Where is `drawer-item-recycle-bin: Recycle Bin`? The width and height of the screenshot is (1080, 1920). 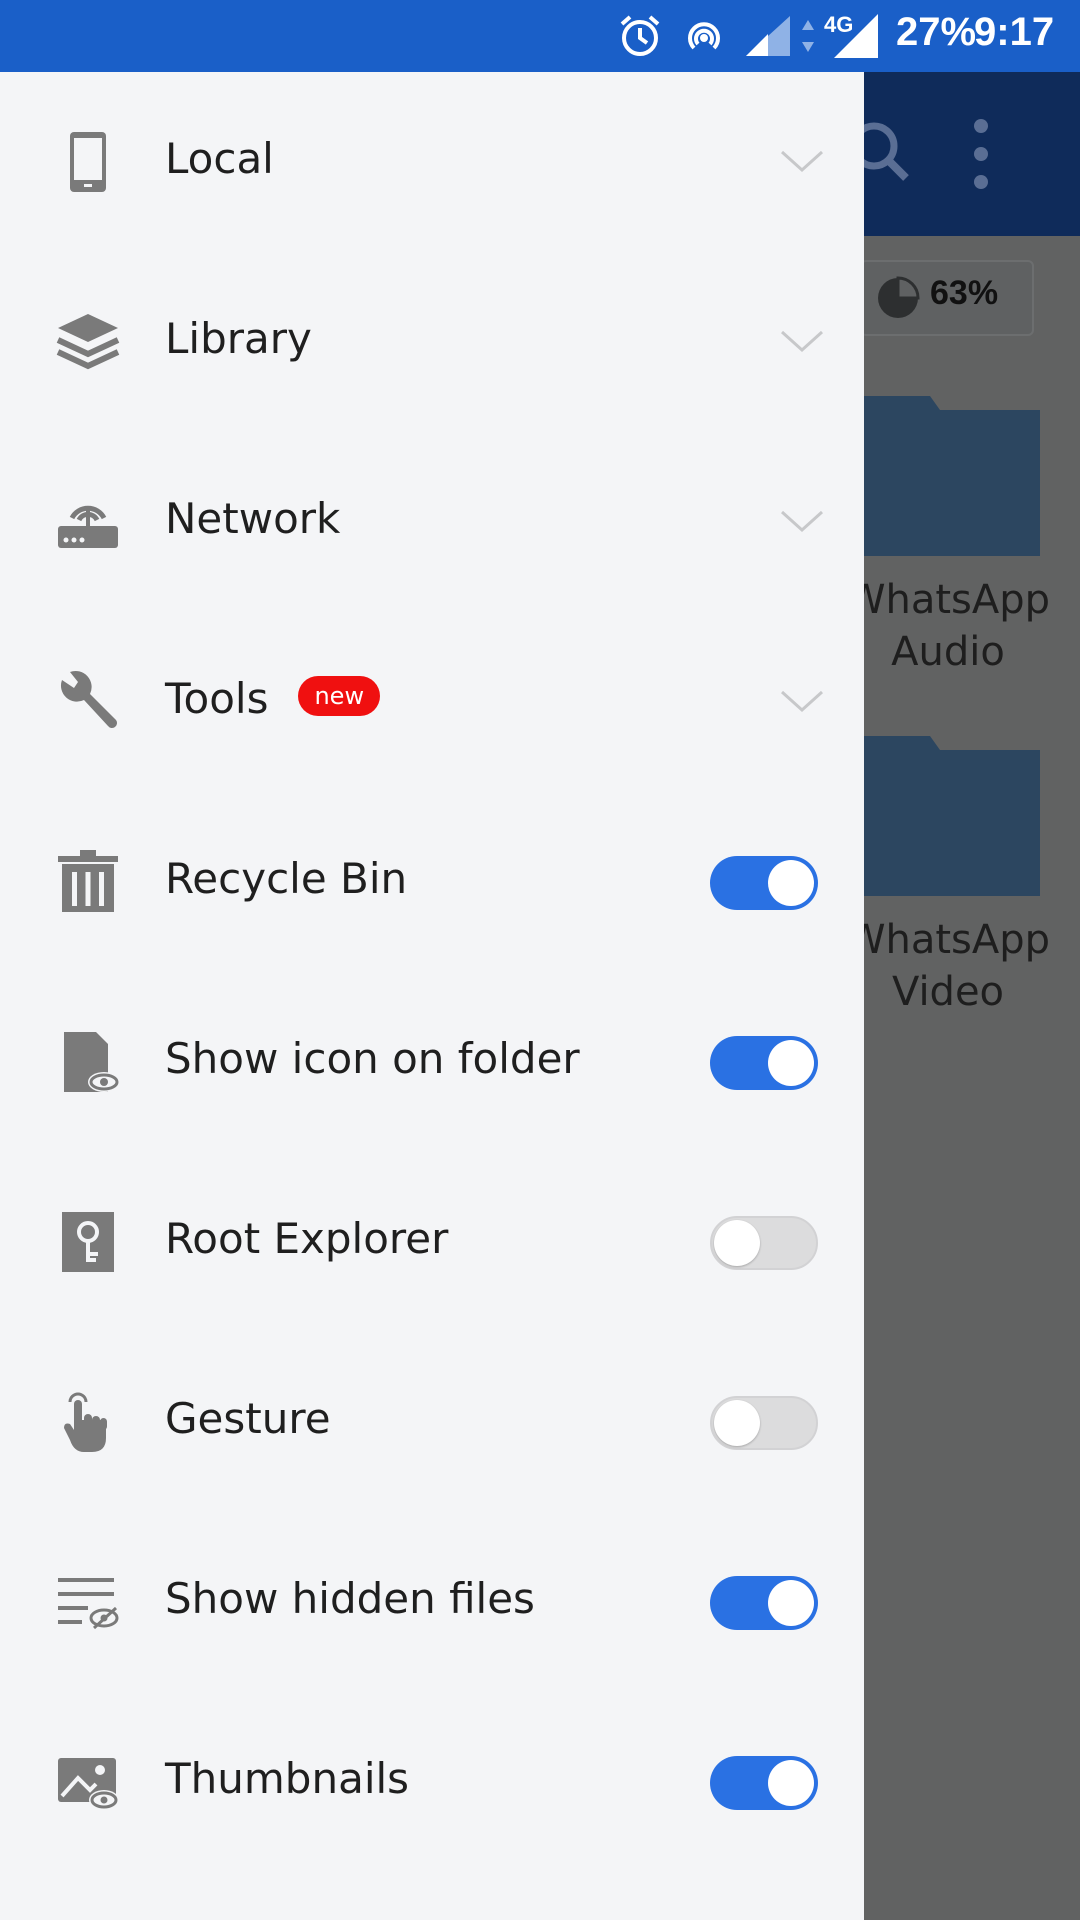
drawer-item-recycle-bin: Recycle Bin is located at coordinates (432, 882).